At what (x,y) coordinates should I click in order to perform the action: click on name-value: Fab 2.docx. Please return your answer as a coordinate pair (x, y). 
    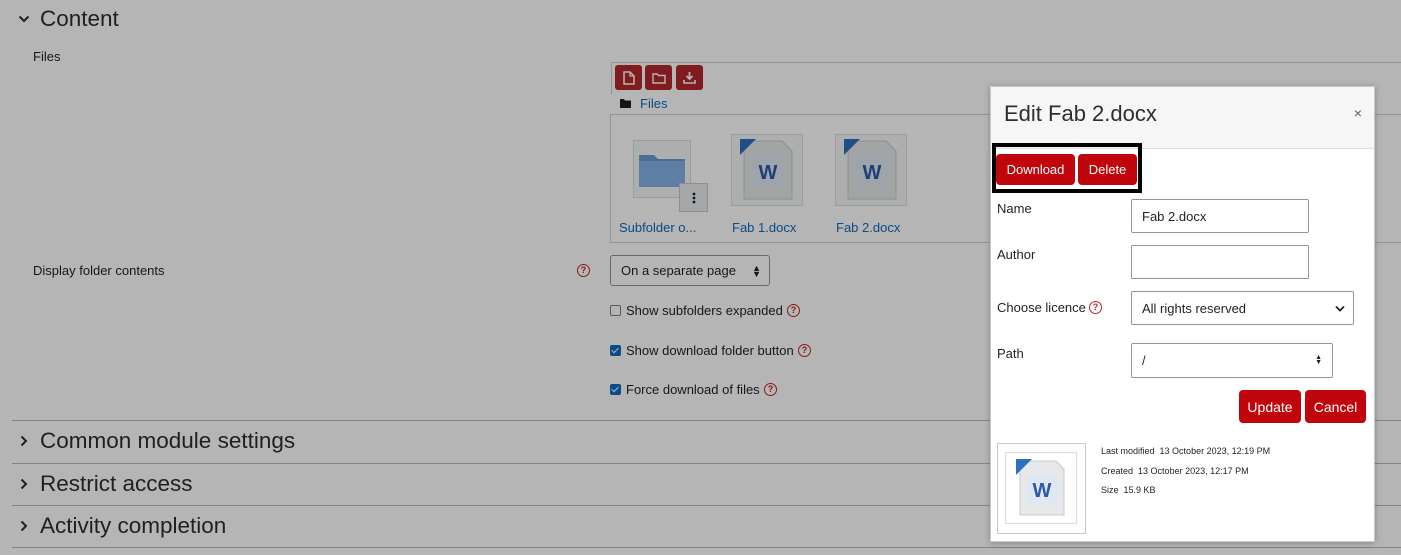
    Looking at the image, I should click on (1174, 216).